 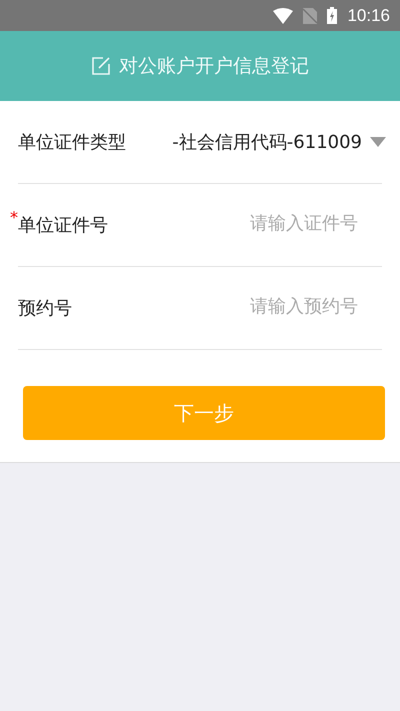 What do you see at coordinates (214, 66) in the screenshot?
I see `page-title: 对公账户开户信息登记` at bounding box center [214, 66].